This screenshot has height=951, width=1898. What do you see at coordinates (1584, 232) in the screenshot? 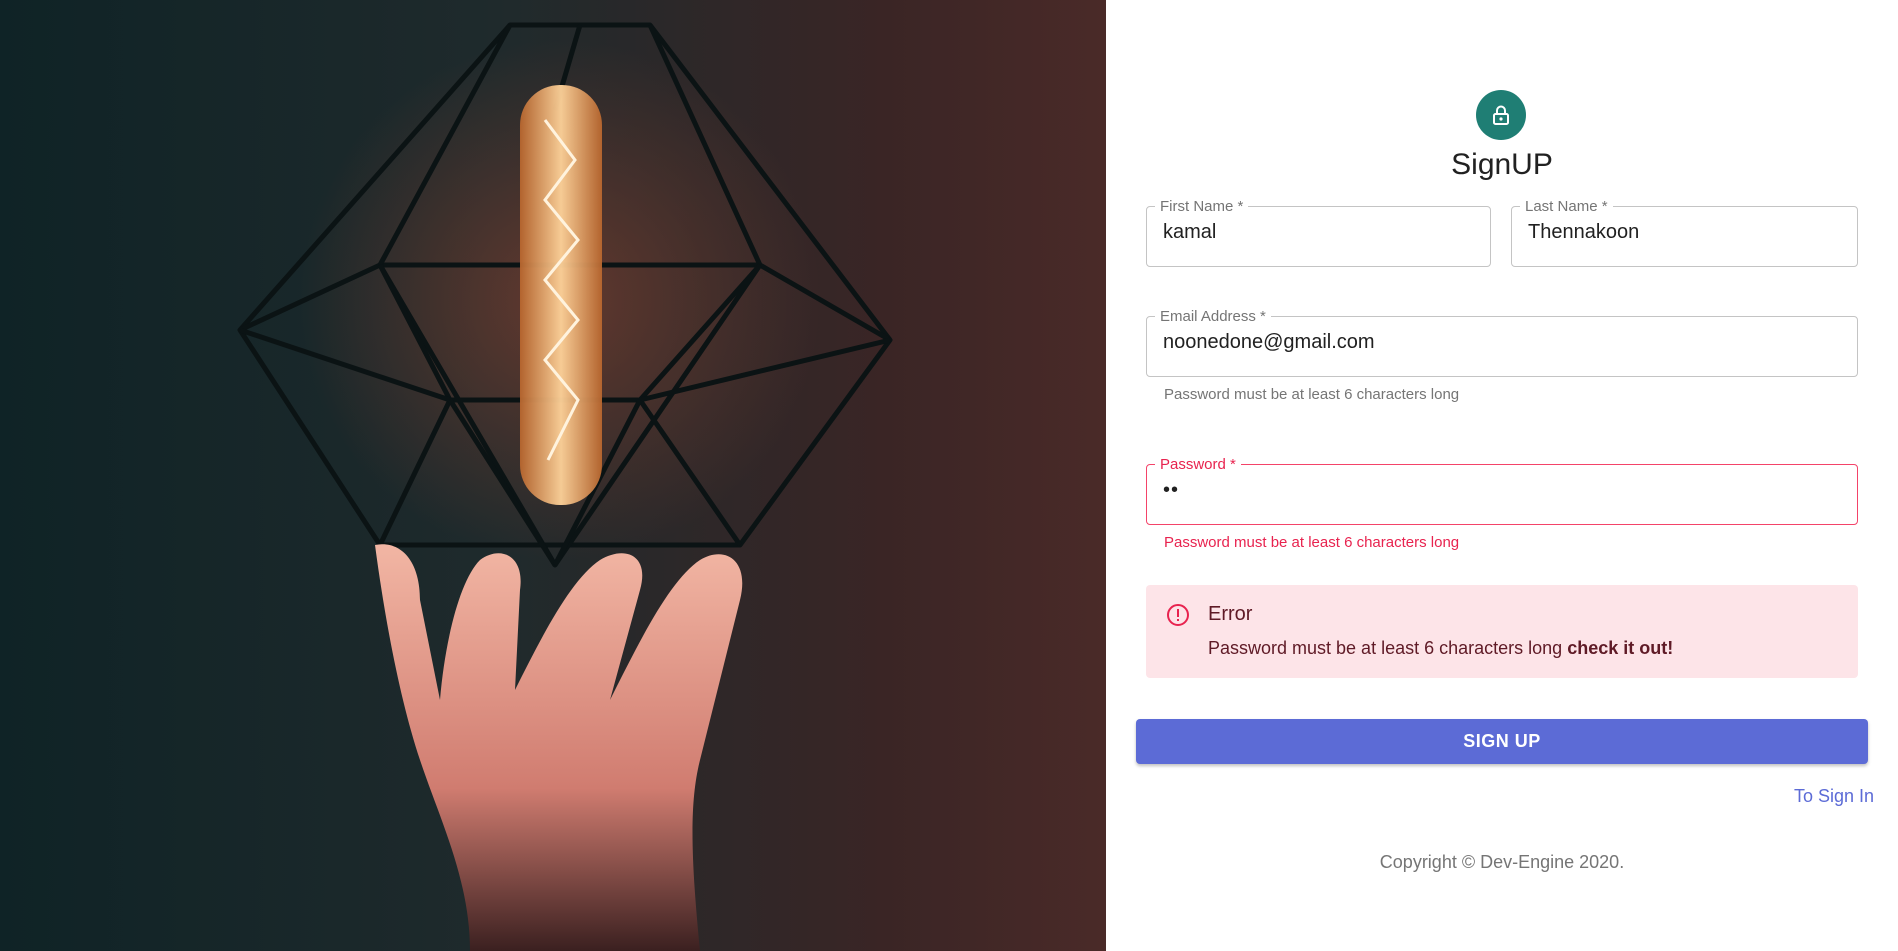
I see `last-name-value: Thennakoon` at bounding box center [1584, 232].